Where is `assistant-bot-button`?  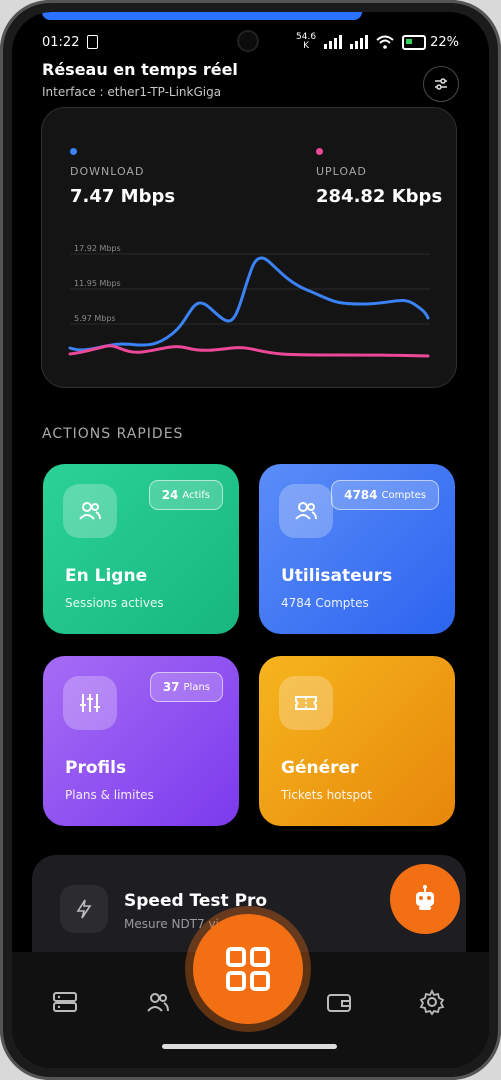 assistant-bot-button is located at coordinates (425, 899).